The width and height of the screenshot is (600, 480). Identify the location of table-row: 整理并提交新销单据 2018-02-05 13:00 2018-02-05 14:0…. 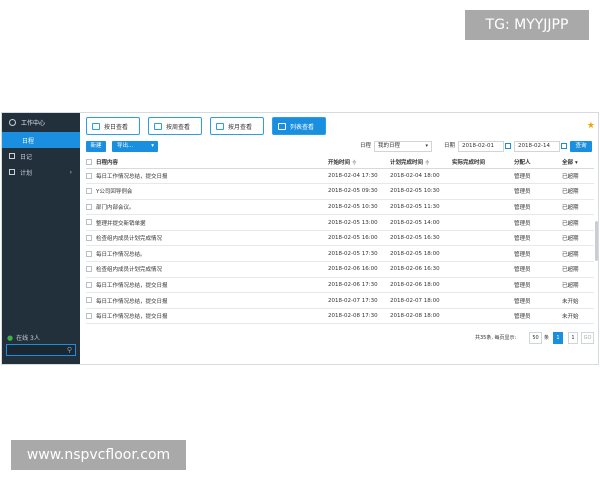
(340, 222).